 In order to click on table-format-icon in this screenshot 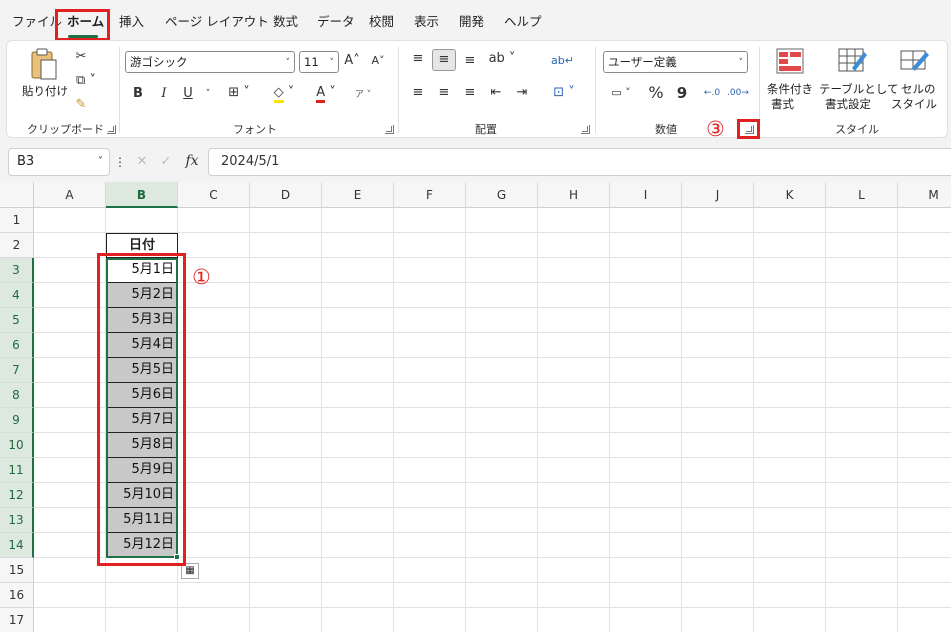, I will do `click(853, 61)`.